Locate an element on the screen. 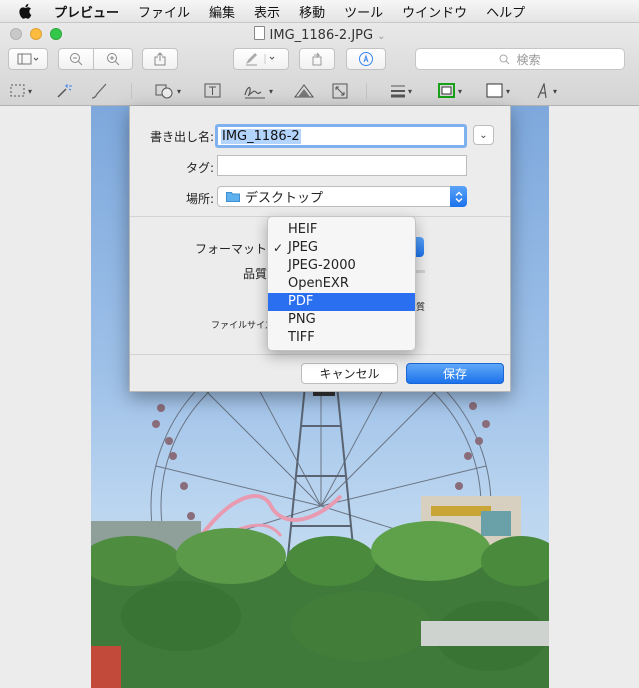 This screenshot has width=639, height=688. sidebar-icon is located at coordinates (28, 59).